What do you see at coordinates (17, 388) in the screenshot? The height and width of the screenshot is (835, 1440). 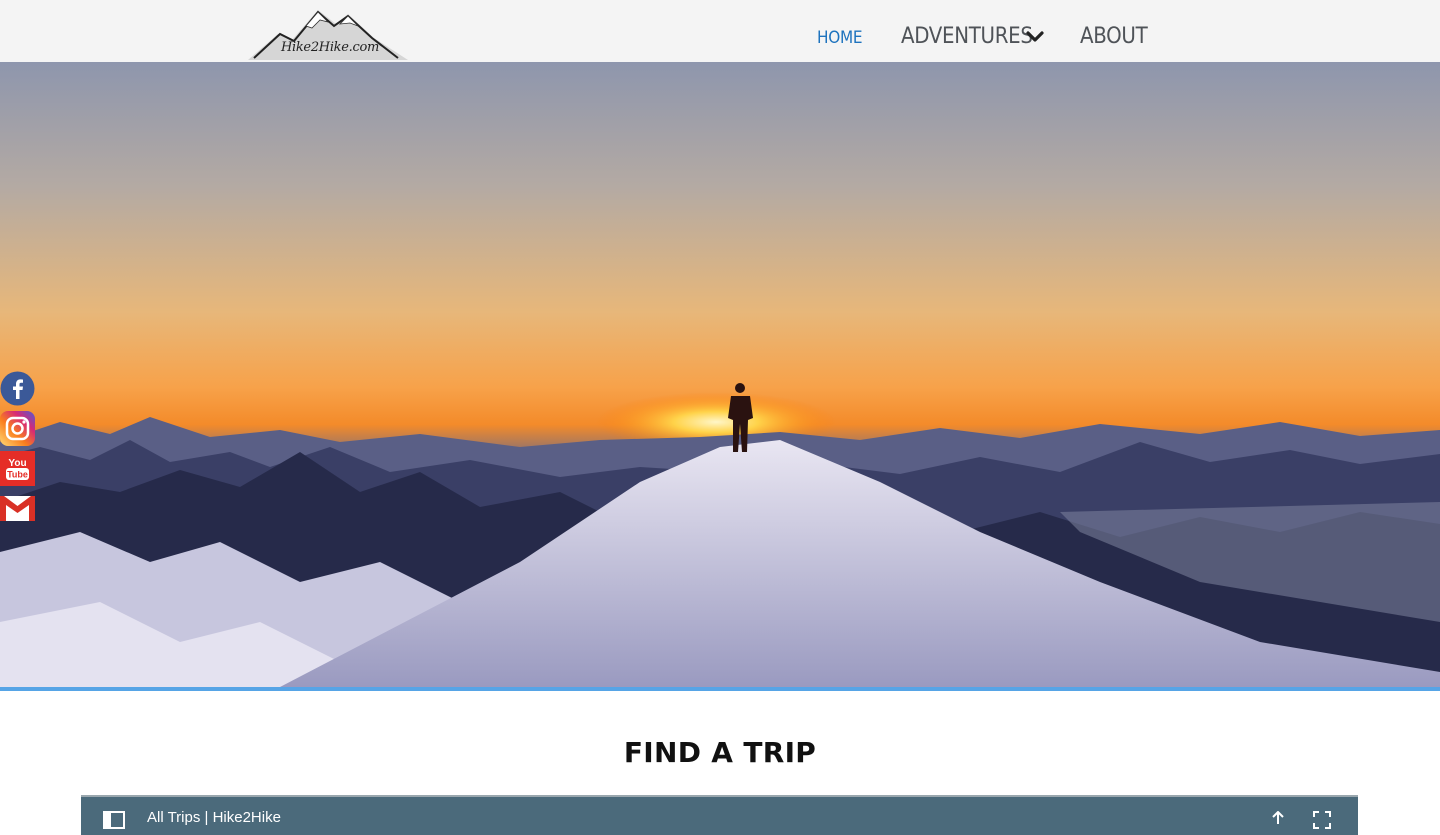 I see `facebook-icon` at bounding box center [17, 388].